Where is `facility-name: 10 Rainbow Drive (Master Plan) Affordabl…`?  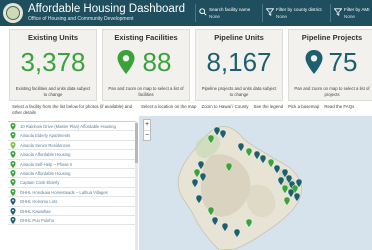
facility-name: 10 Rainbow Drive (Master Plan) Affordabl… is located at coordinates (68, 126).